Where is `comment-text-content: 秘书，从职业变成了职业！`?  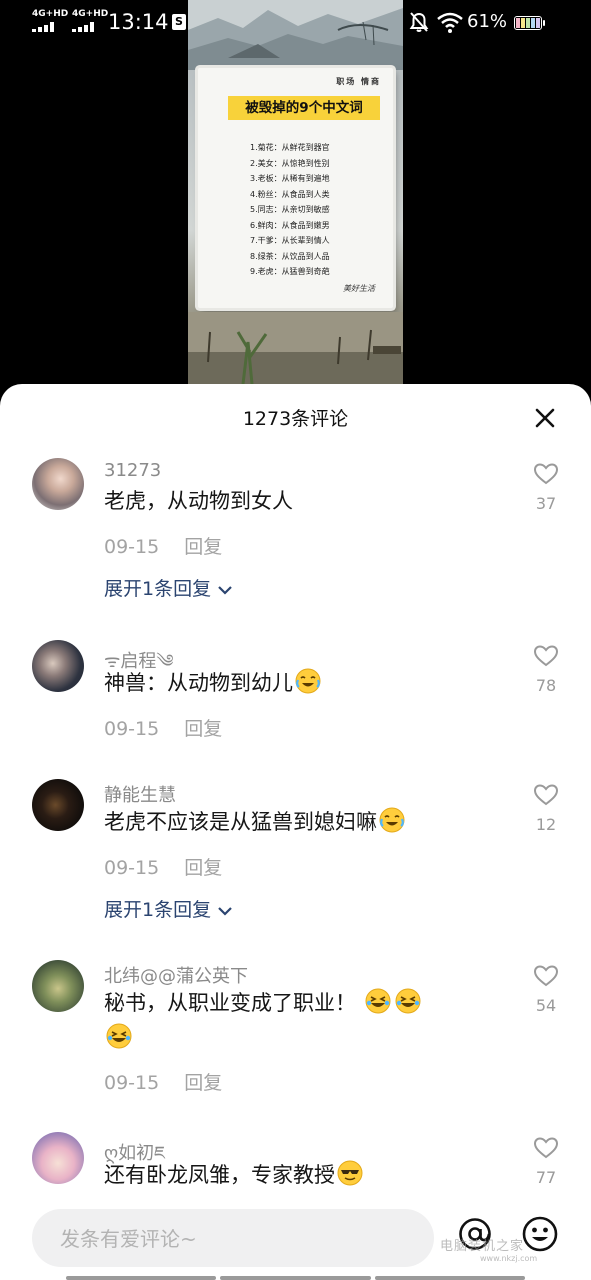
comment-text-content: 秘书，从职业变成了职业！ is located at coordinates (230, 1003).